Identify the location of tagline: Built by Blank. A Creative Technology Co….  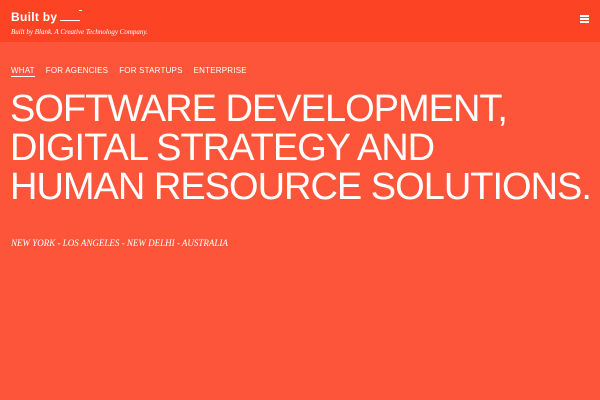
(79, 32).